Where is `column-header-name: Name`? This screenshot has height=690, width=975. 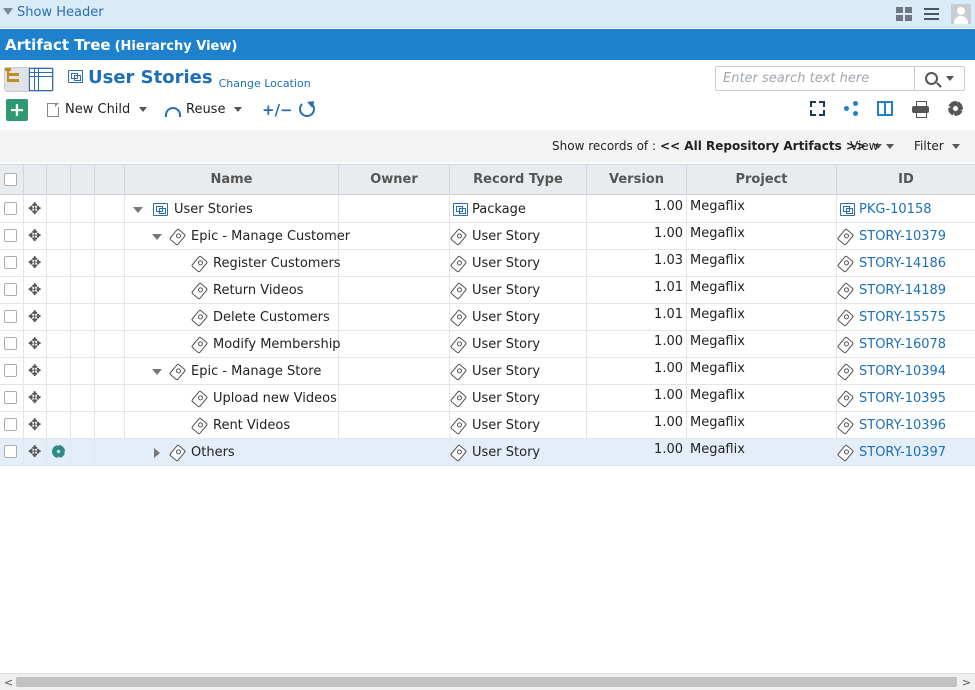
column-header-name: Name is located at coordinates (232, 179).